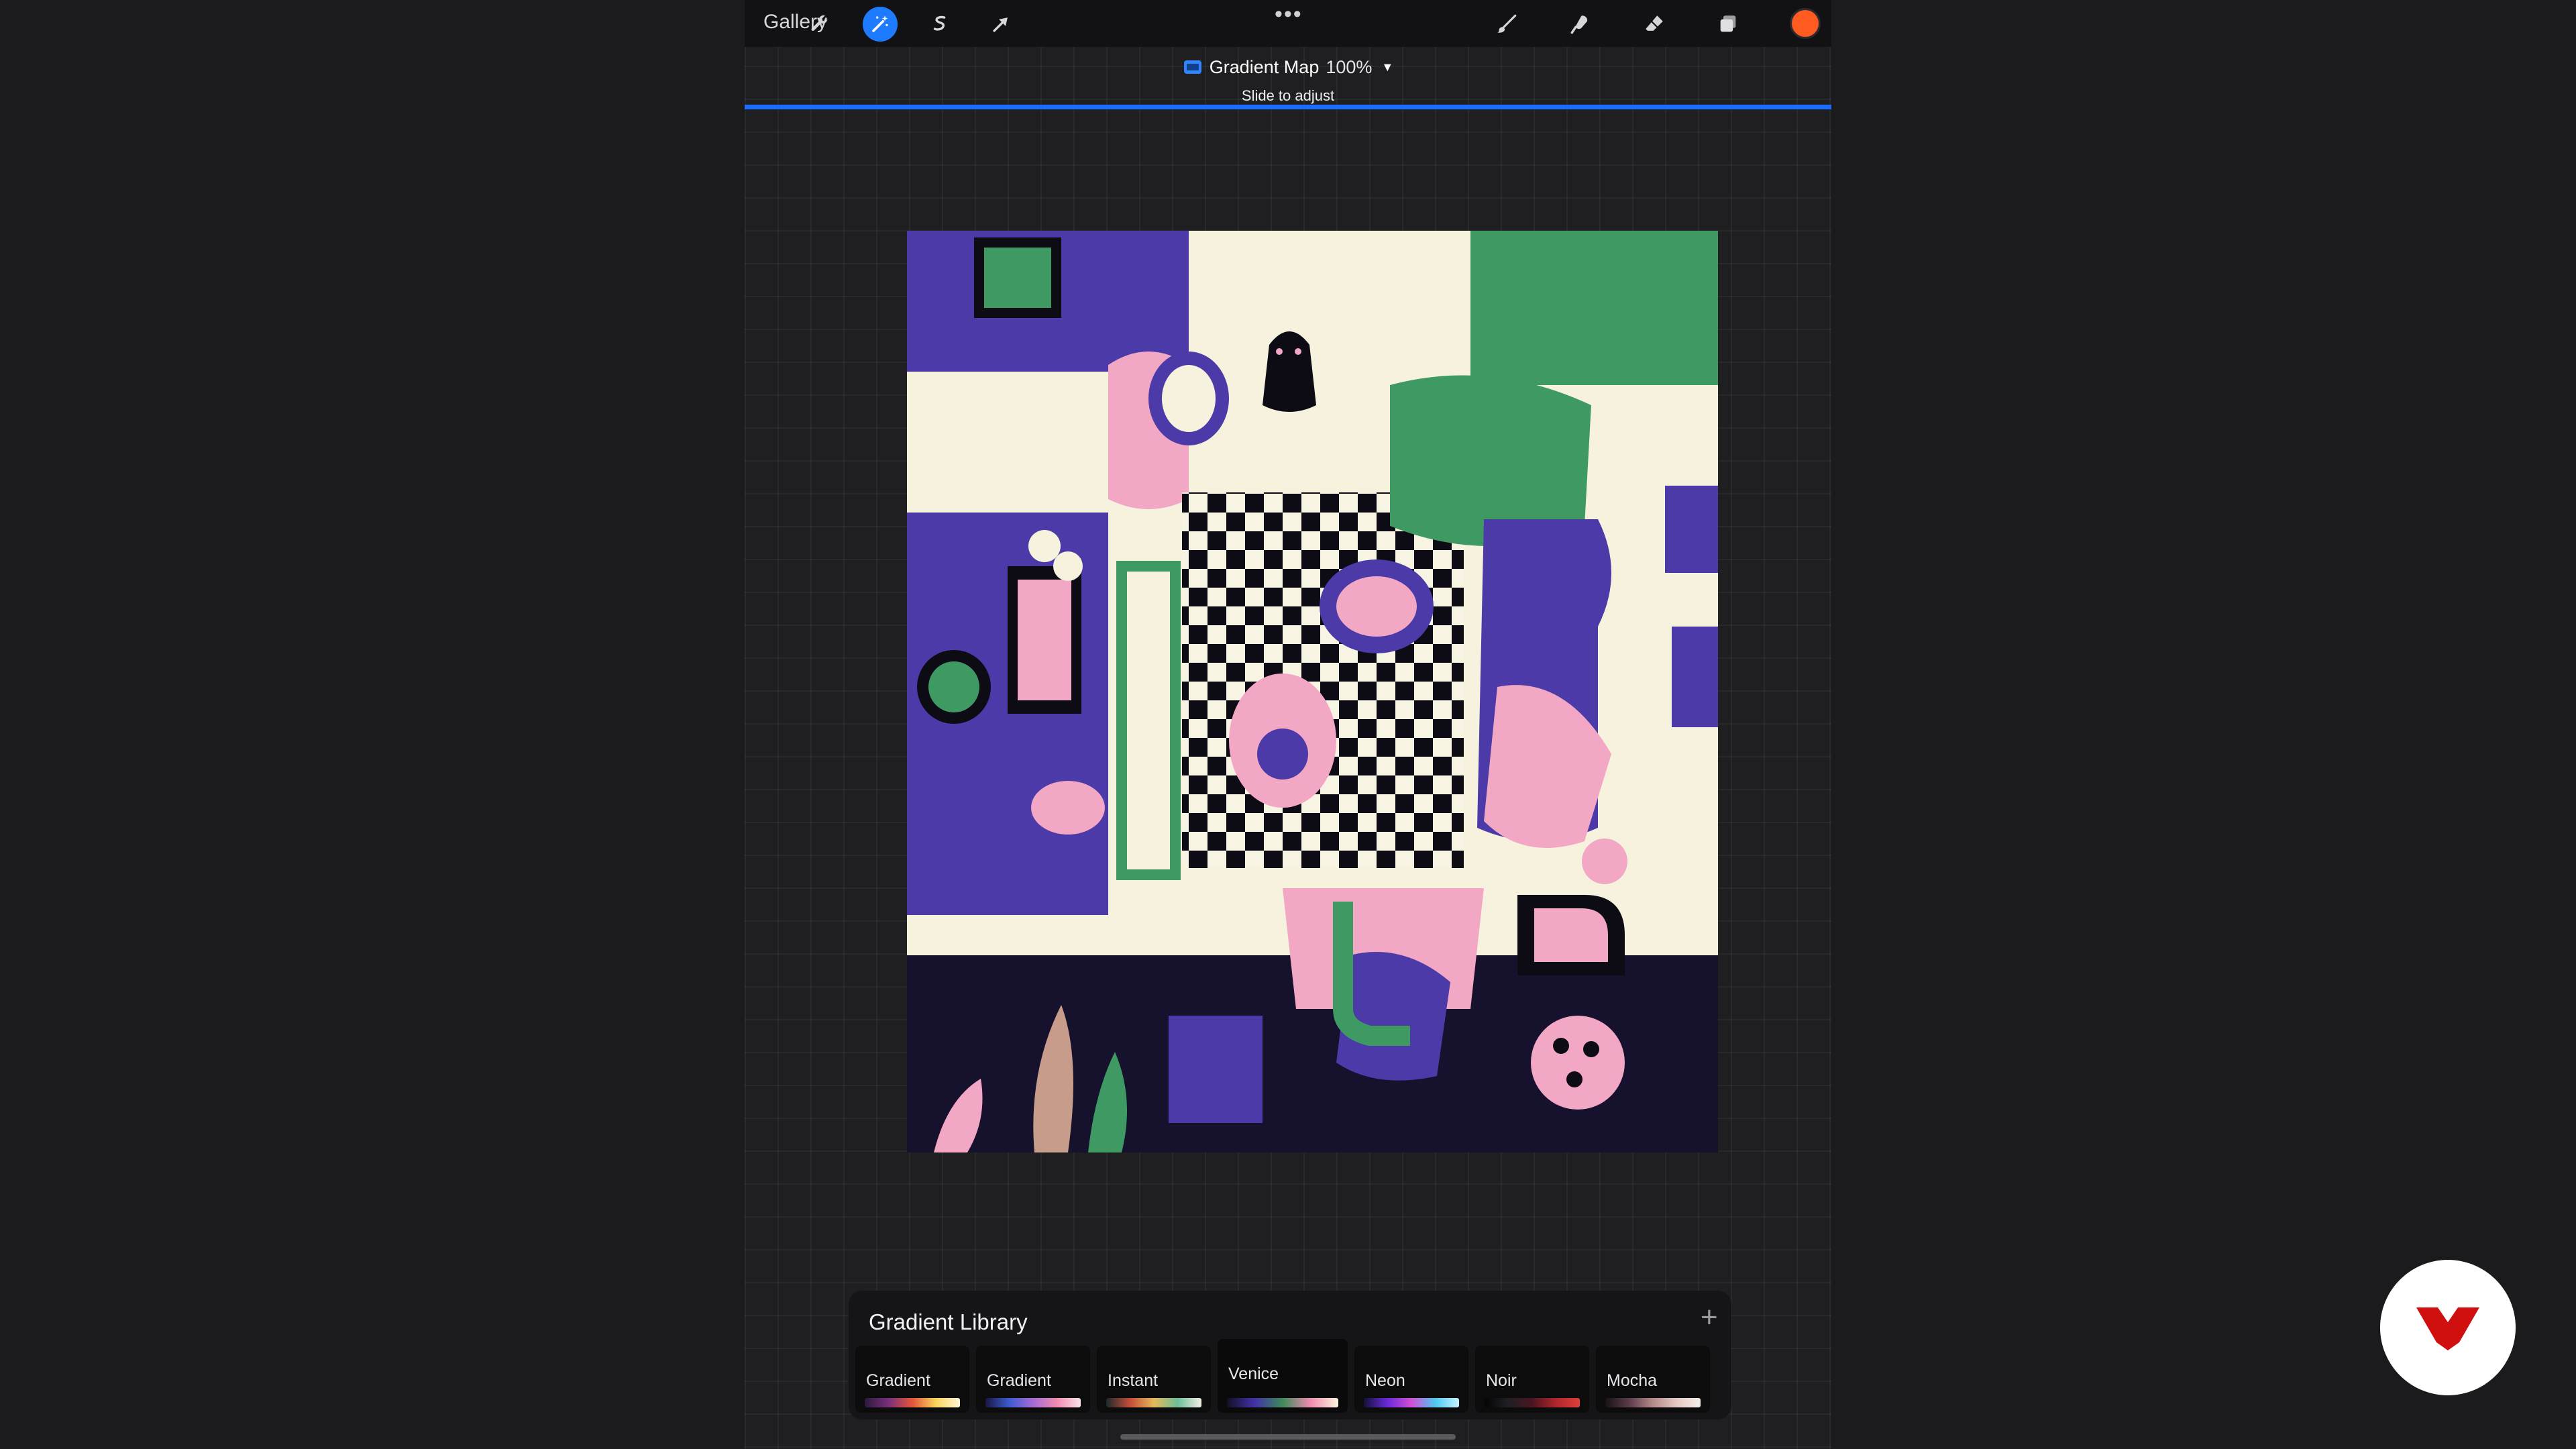 The width and height of the screenshot is (2576, 1449). I want to click on library-title: Gradient Library, so click(948, 1321).